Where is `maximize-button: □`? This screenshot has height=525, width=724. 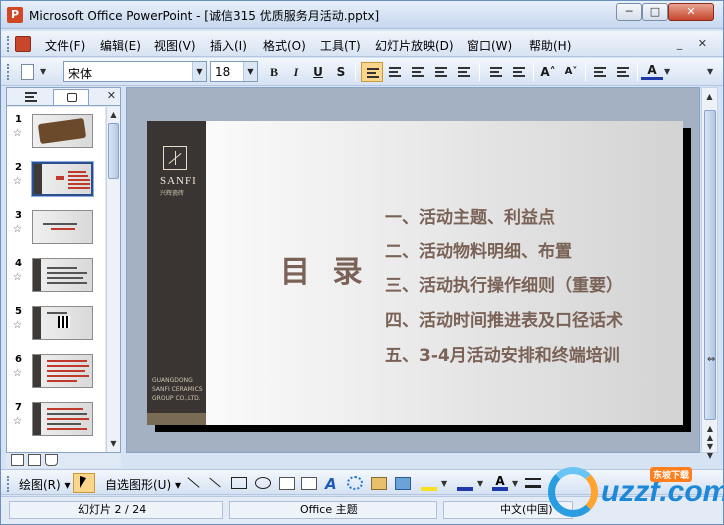
maximize-button: □ is located at coordinates (655, 12).